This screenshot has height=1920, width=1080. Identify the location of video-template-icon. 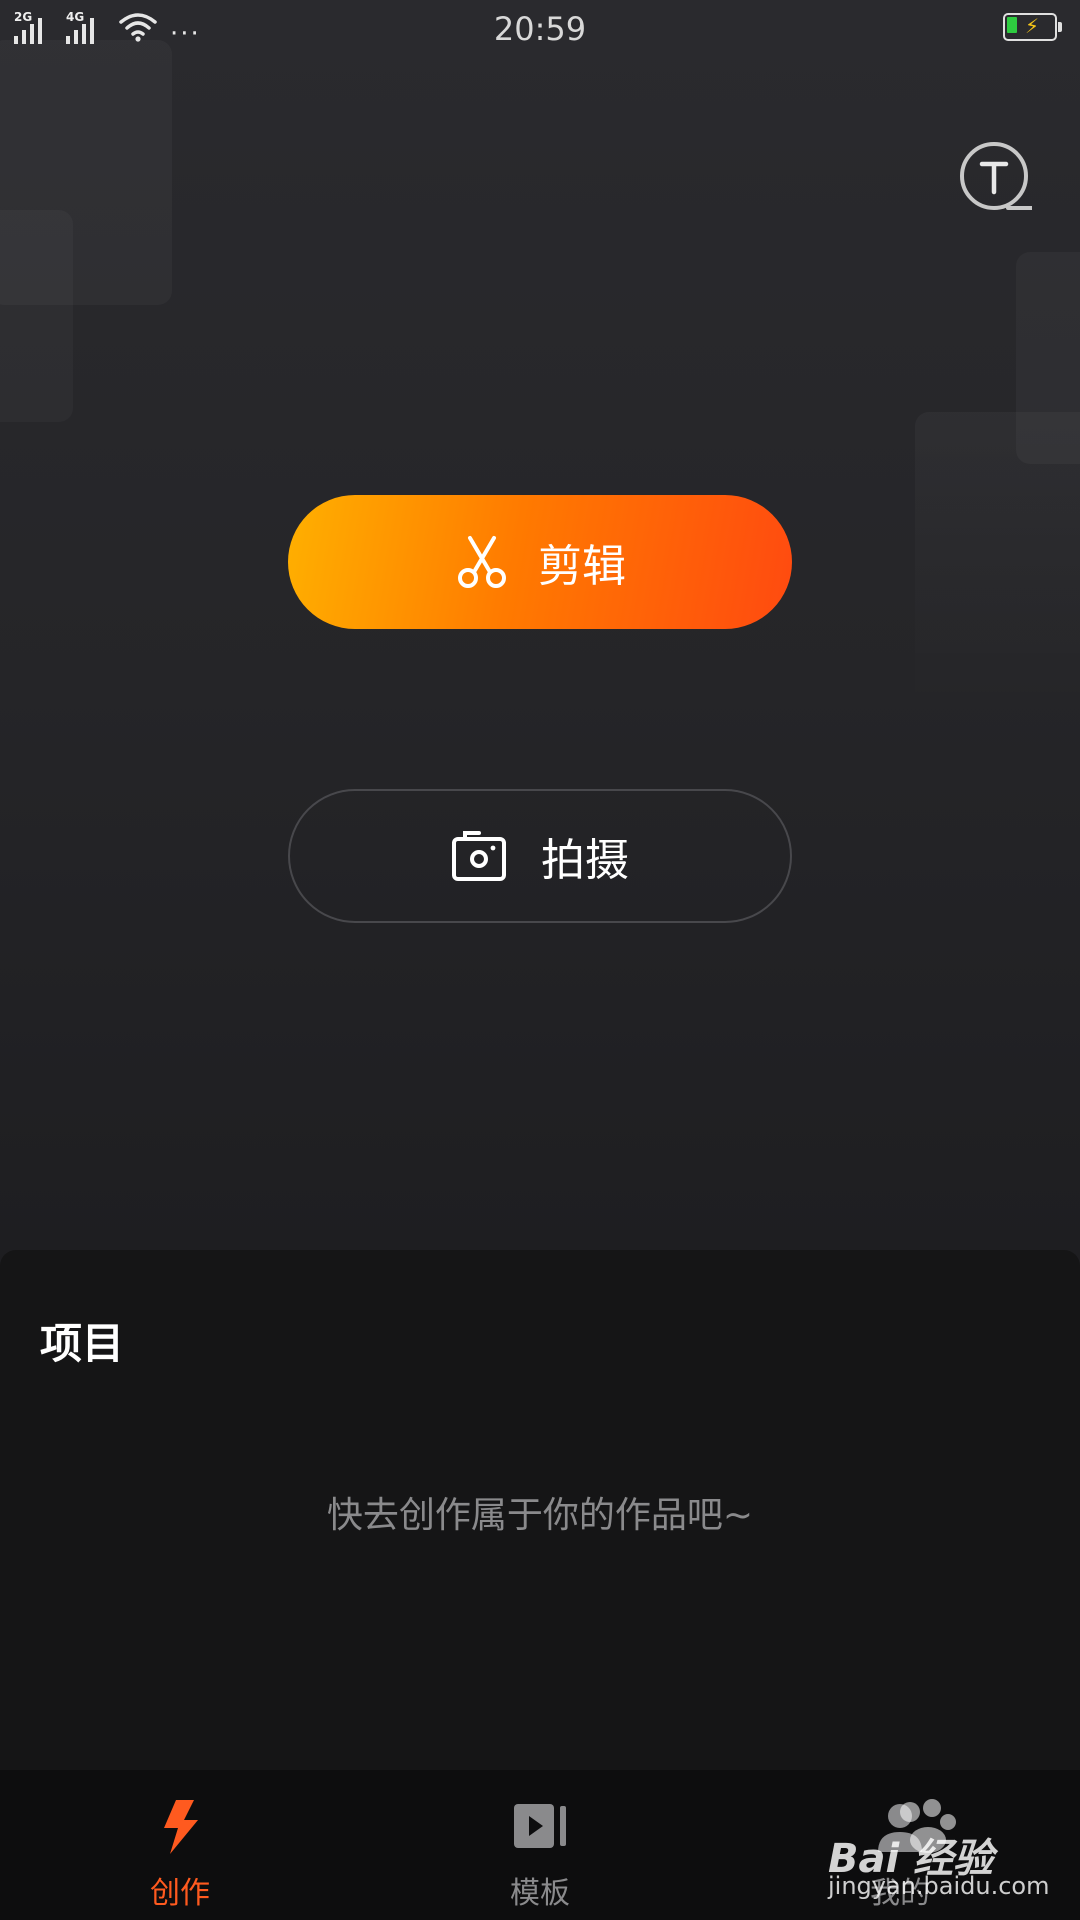
(540, 1826).